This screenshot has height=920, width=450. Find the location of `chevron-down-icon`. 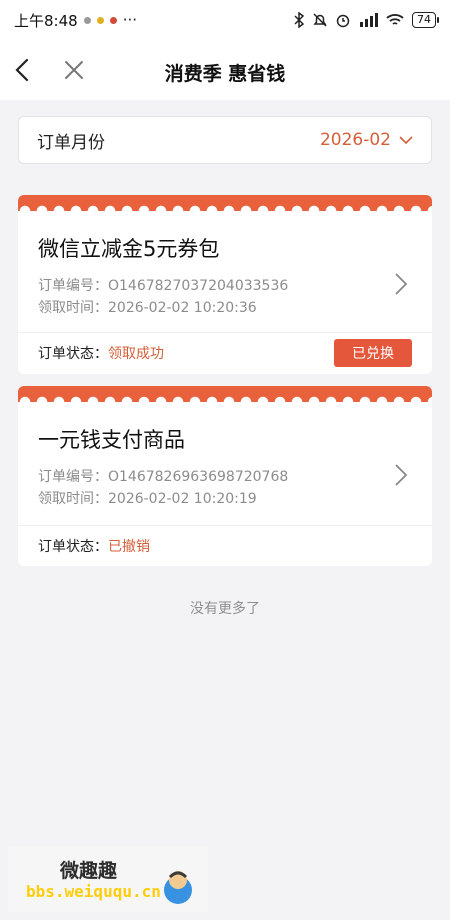

chevron-down-icon is located at coordinates (406, 140).